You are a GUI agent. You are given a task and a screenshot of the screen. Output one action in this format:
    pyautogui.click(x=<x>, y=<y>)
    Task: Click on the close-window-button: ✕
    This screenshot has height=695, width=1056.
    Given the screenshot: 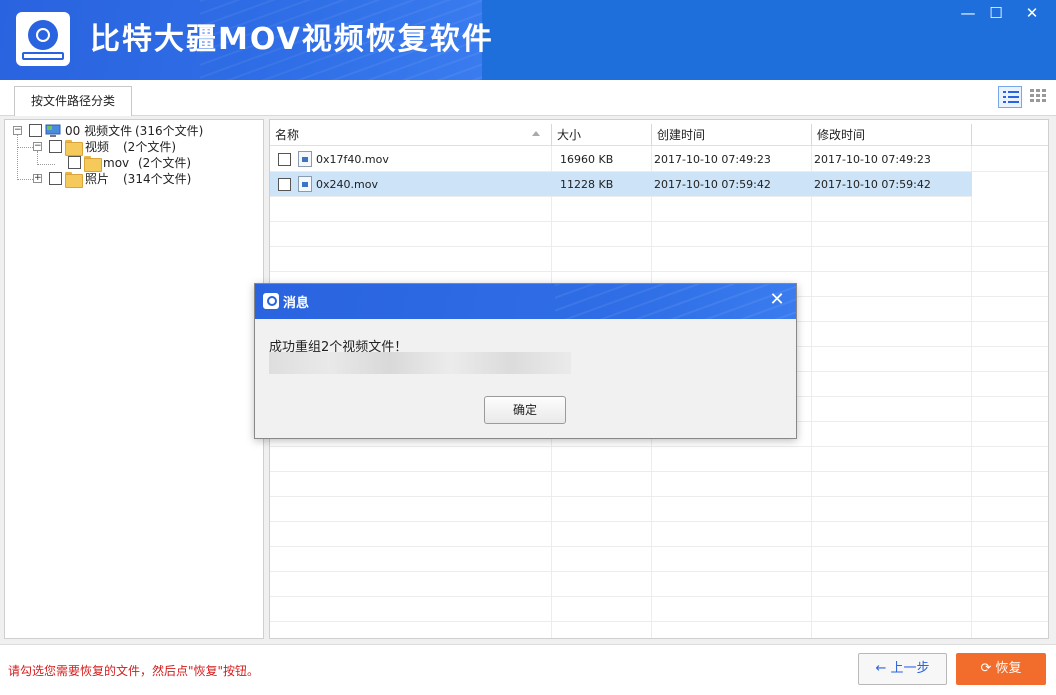 What is the action you would take?
    pyautogui.click(x=1032, y=13)
    